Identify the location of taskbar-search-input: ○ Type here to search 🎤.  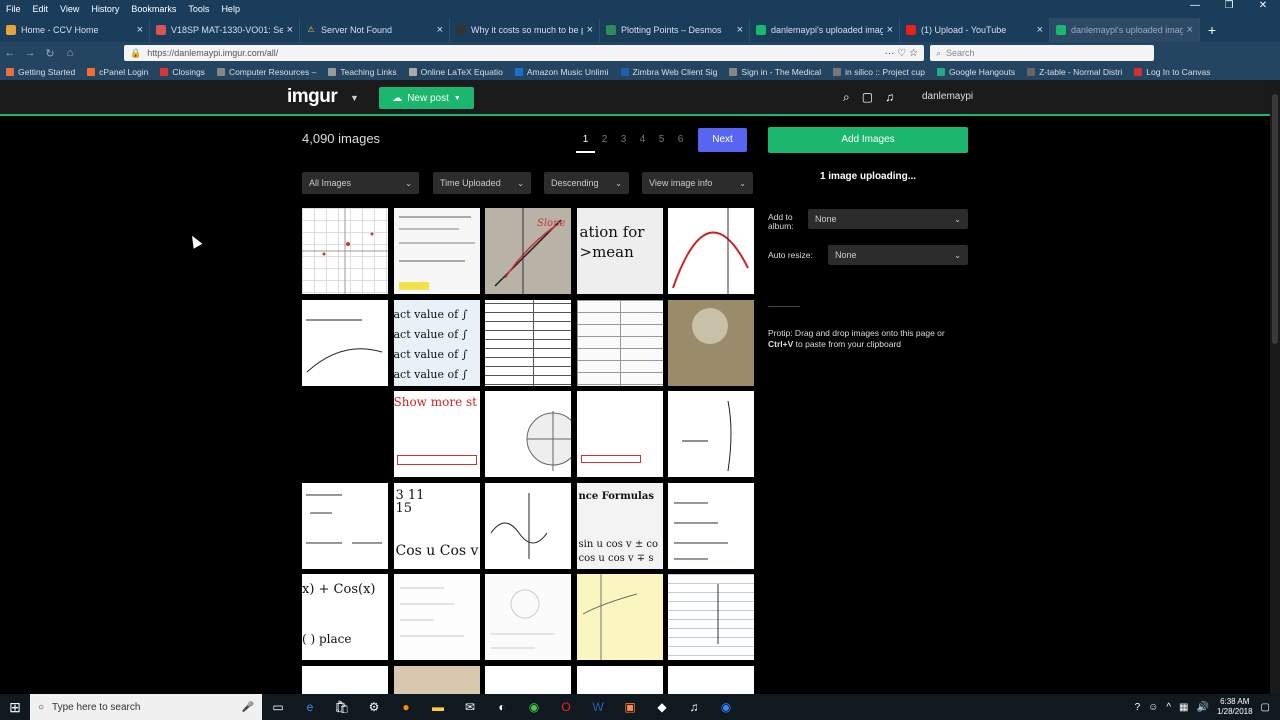
(146, 707).